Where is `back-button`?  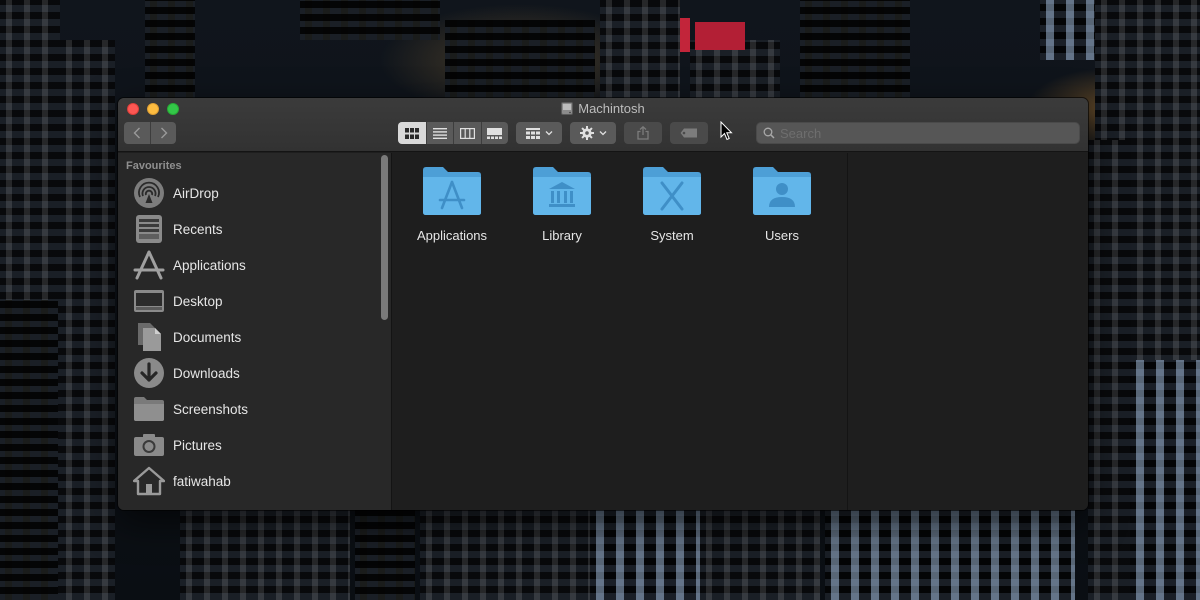
back-button is located at coordinates (137, 133).